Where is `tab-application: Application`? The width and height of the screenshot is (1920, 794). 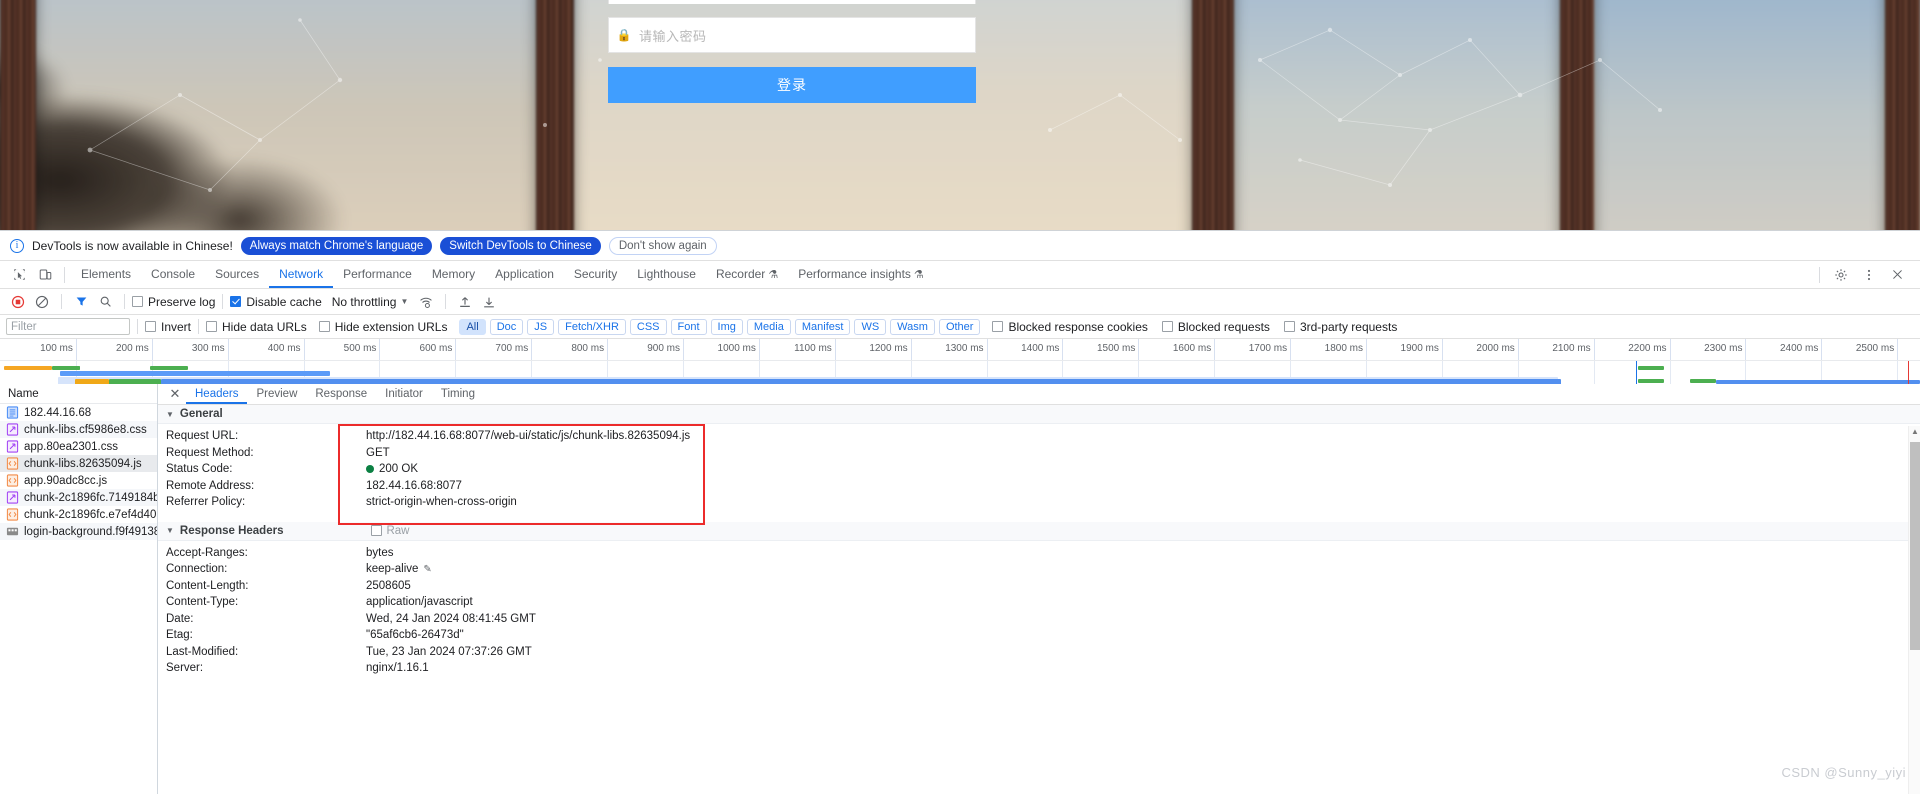
tab-application: Application is located at coordinates (524, 274).